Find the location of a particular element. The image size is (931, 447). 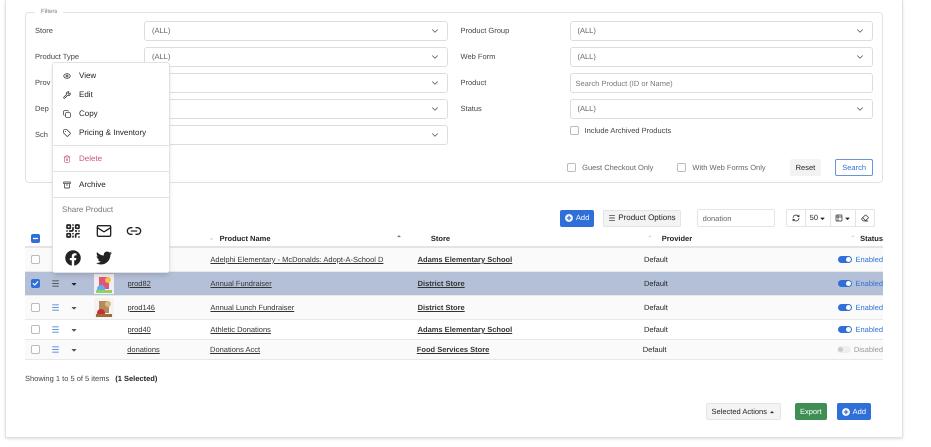

menu-item: Delete is located at coordinates (111, 158).